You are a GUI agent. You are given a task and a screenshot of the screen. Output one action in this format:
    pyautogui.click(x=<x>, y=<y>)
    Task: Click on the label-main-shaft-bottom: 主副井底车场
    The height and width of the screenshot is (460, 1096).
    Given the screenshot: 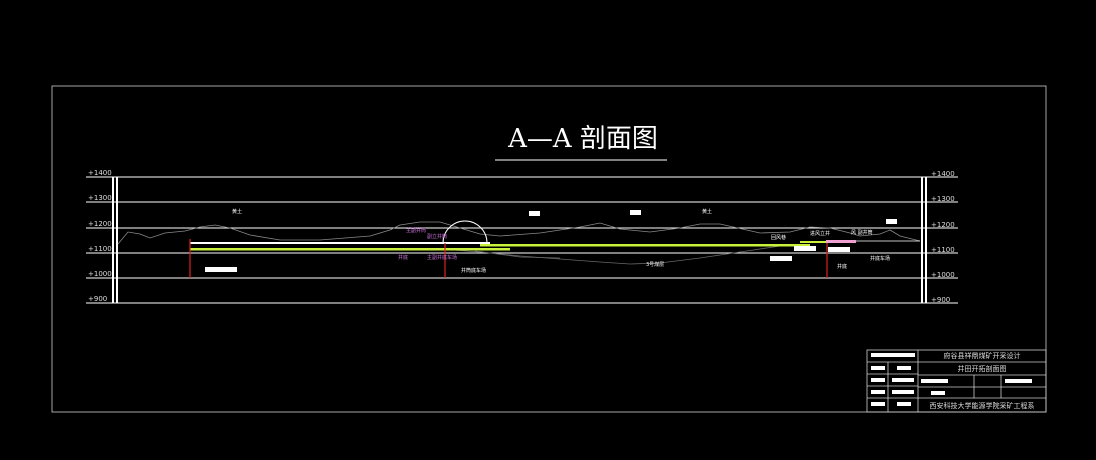 What is the action you would take?
    pyautogui.click(x=442, y=257)
    